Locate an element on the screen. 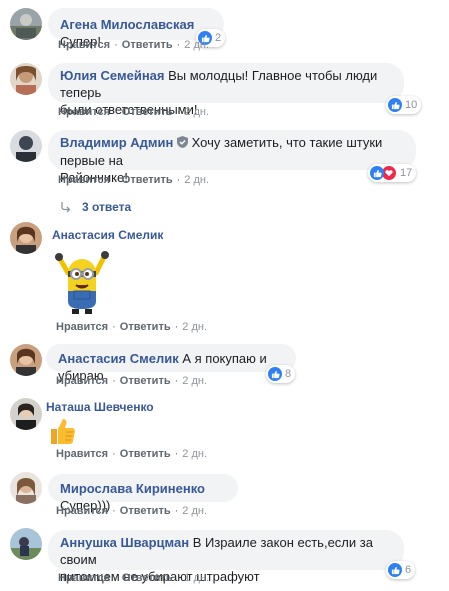 Image resolution: width=449 pixels, height=591 pixels. replies-count: 3 ответа is located at coordinates (107, 207).